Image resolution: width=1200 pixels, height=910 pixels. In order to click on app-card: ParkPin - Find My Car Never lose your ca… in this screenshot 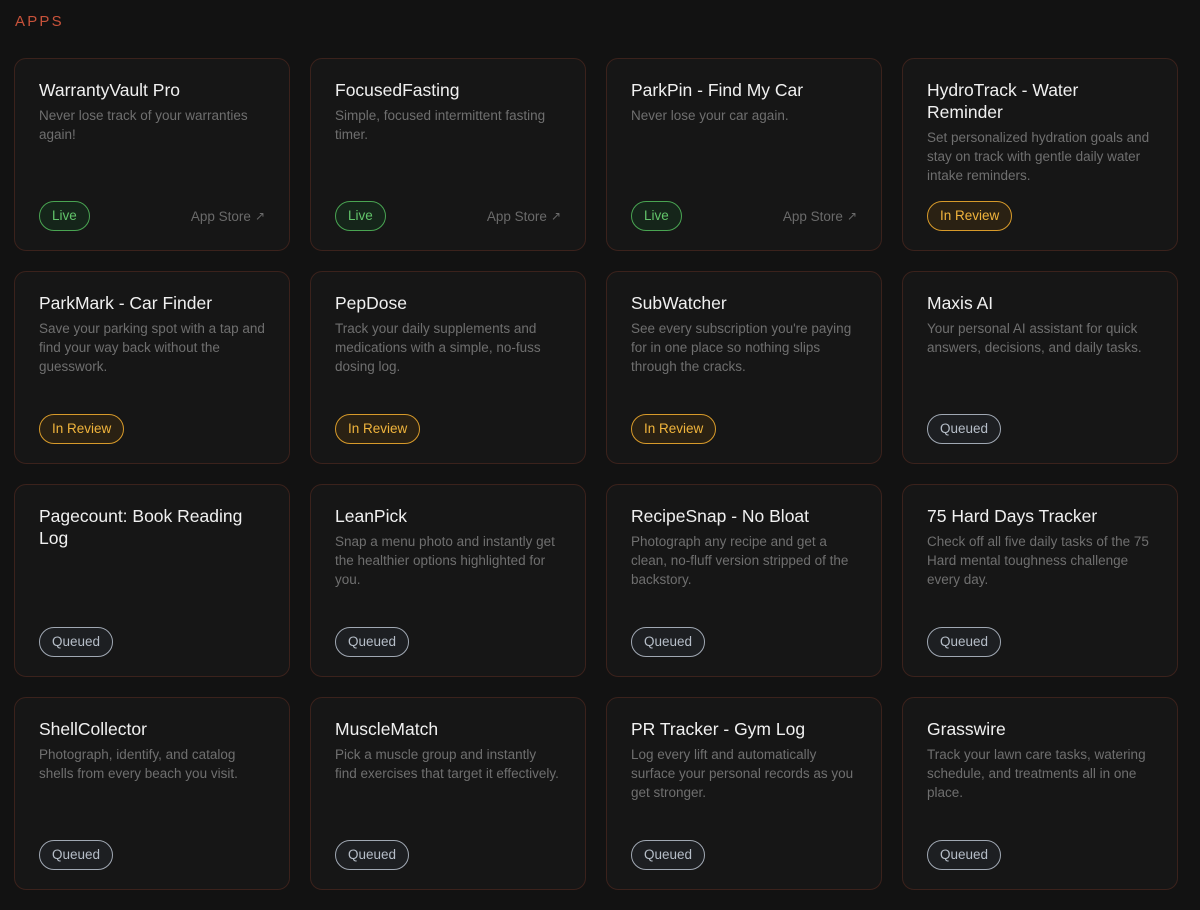, I will do `click(744, 154)`.